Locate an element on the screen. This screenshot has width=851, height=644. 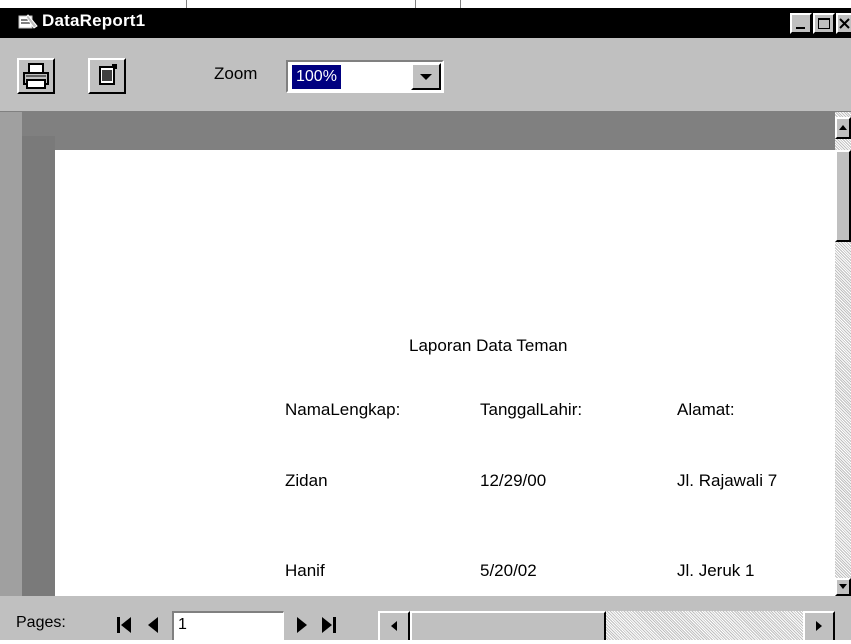
page-close-icon is located at coordinates (108, 74).